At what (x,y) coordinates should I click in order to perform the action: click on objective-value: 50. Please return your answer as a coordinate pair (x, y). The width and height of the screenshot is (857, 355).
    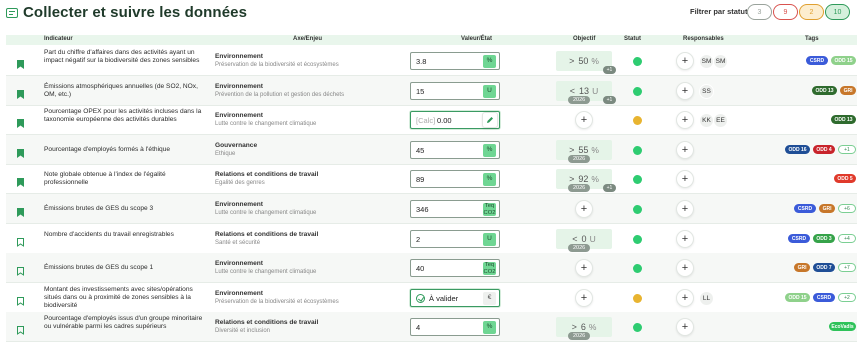
    Looking at the image, I should click on (583, 61).